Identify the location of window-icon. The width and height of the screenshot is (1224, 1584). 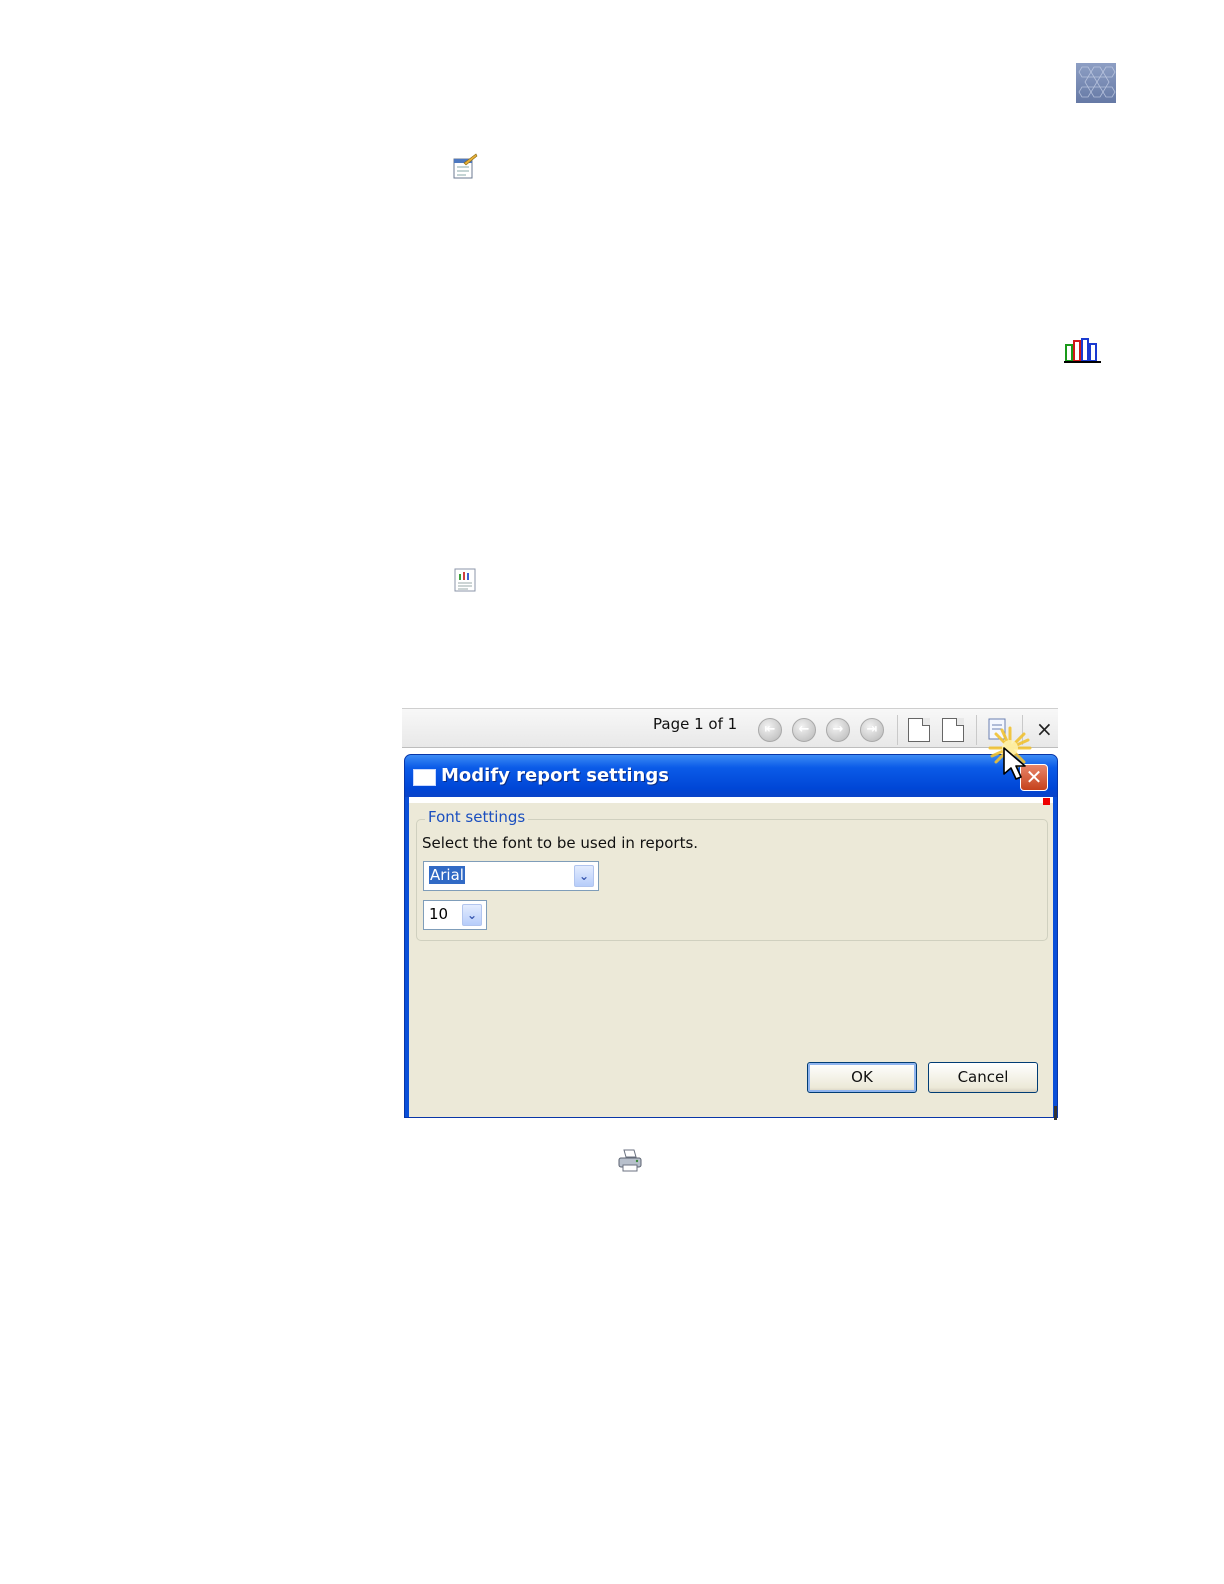
(424, 777).